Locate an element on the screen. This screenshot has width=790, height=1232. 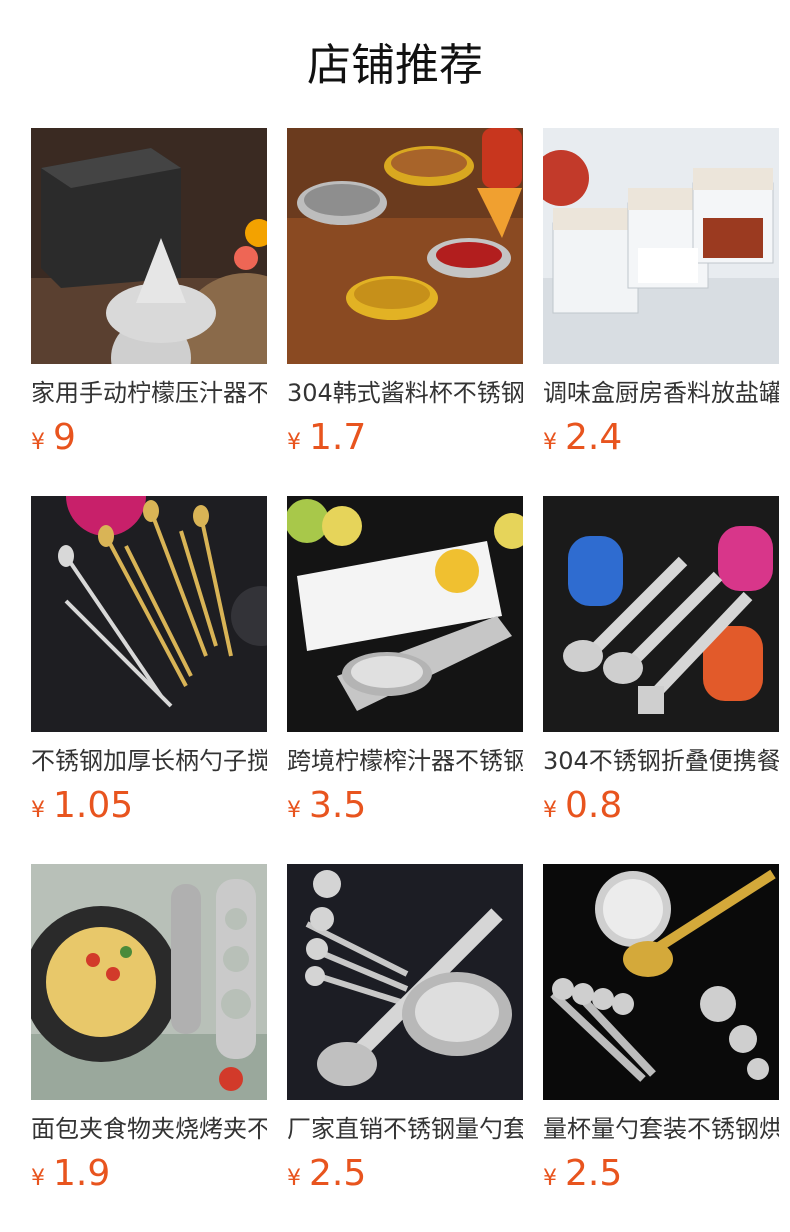
price-value: 1.05 is located at coordinates (93, 805).